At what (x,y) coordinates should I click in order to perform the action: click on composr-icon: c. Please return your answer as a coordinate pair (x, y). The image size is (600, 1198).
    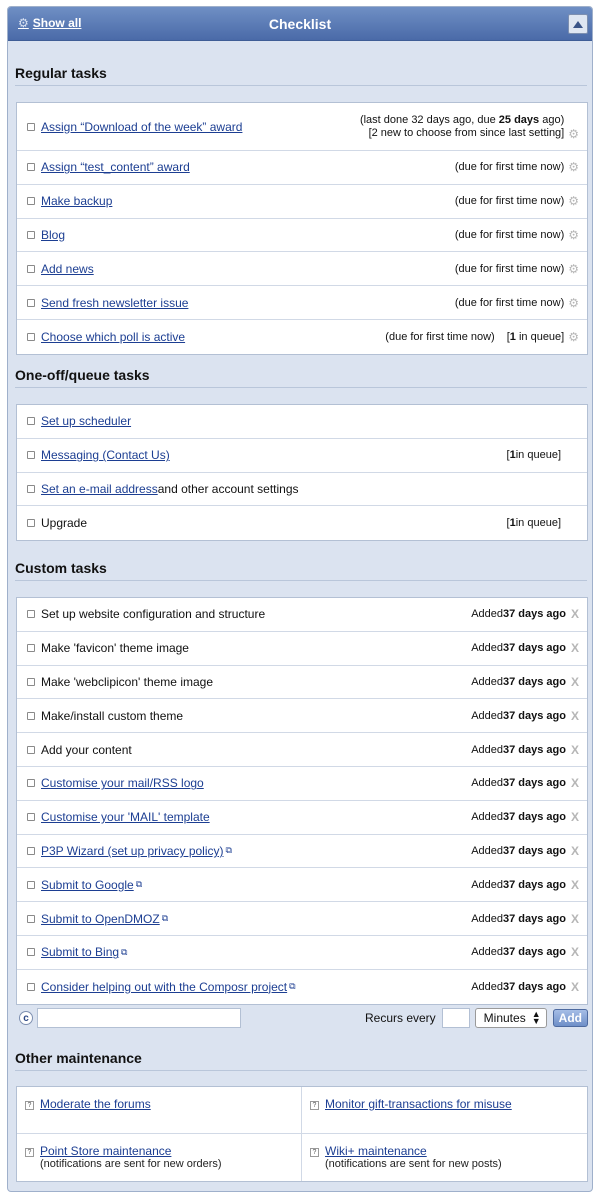
    Looking at the image, I should click on (26, 1018).